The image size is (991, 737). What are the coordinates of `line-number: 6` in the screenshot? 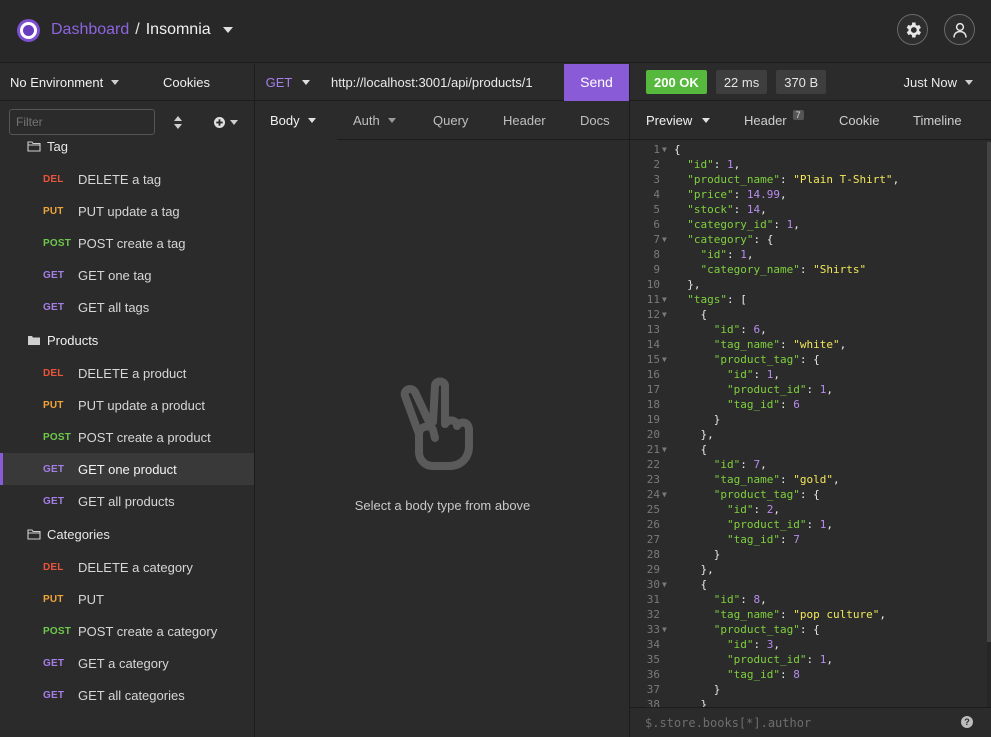 It's located at (656, 224).